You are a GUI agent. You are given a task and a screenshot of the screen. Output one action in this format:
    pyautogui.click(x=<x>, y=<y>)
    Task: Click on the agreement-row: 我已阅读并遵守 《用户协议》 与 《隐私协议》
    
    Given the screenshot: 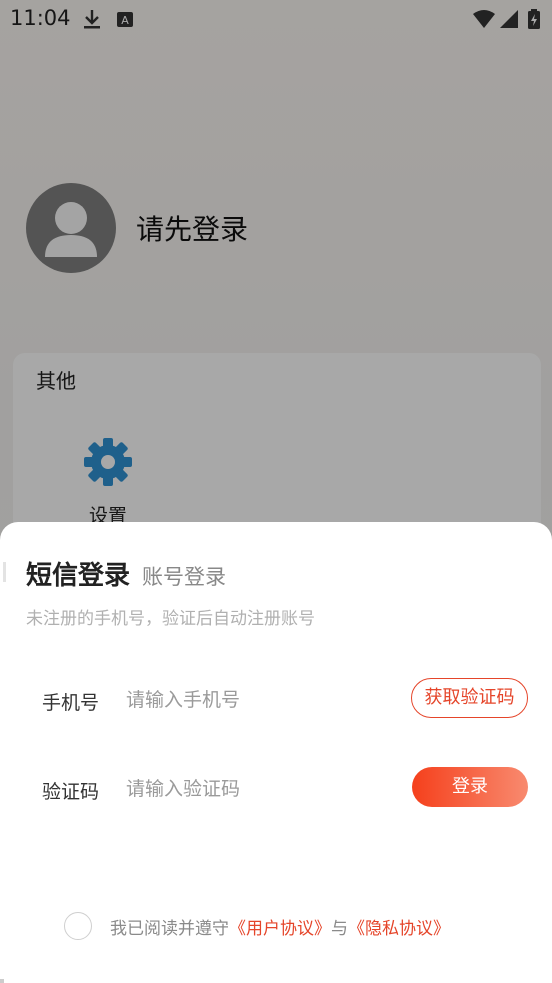 What is the action you would take?
    pyautogui.click(x=257, y=926)
    